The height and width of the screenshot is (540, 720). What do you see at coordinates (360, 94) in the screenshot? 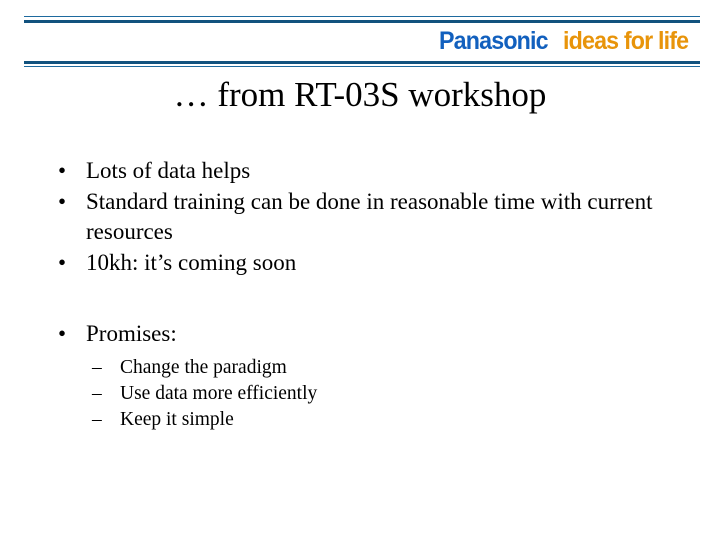
I see `slide-title: … from RT-03S workshop` at bounding box center [360, 94].